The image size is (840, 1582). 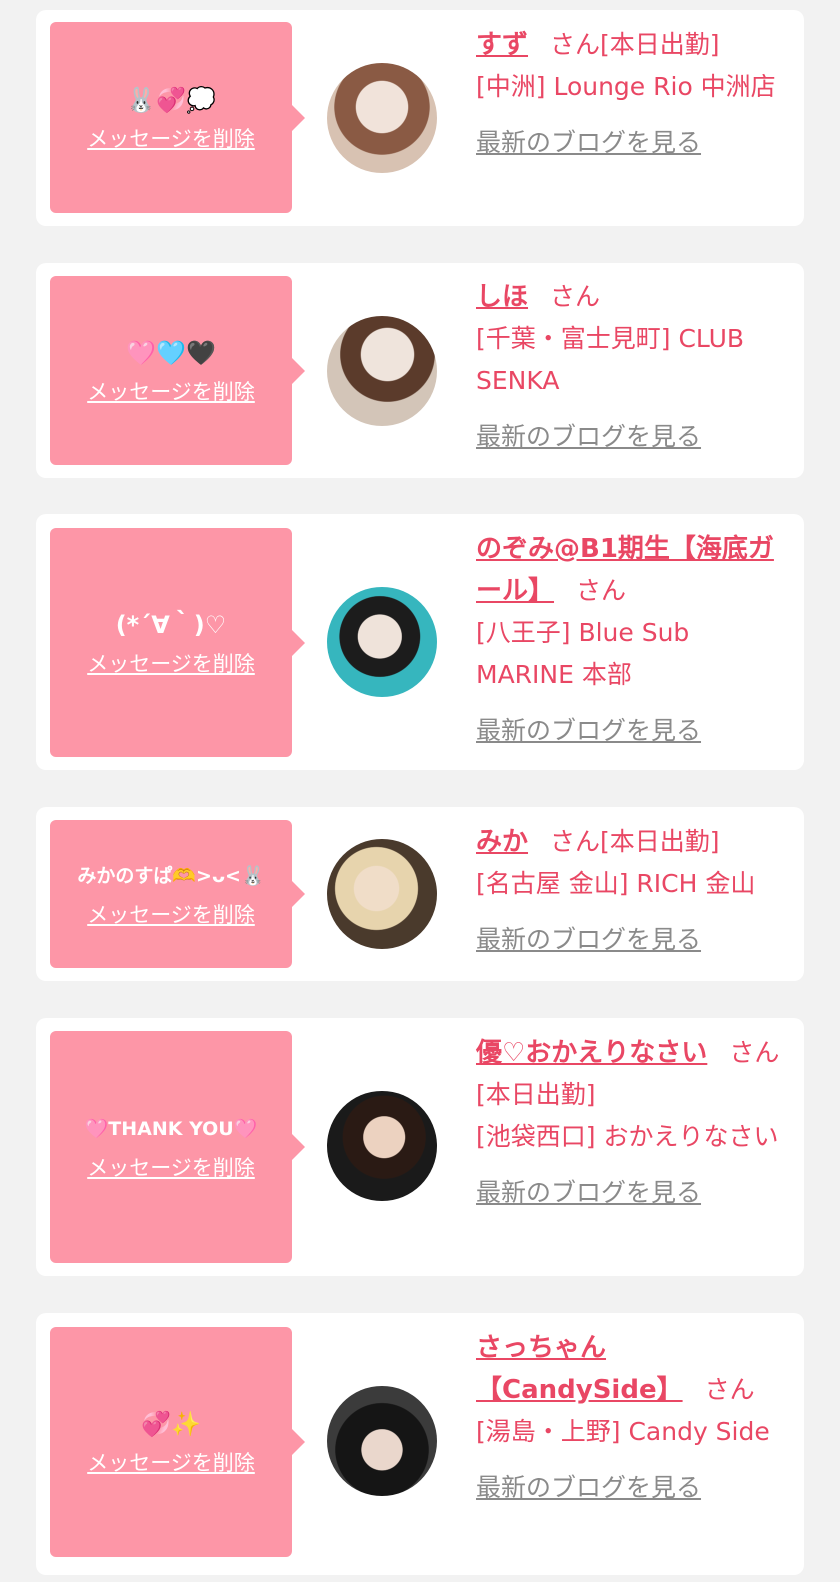 What do you see at coordinates (171, 99) in the screenshot?
I see `message-text: 🐰💞💭` at bounding box center [171, 99].